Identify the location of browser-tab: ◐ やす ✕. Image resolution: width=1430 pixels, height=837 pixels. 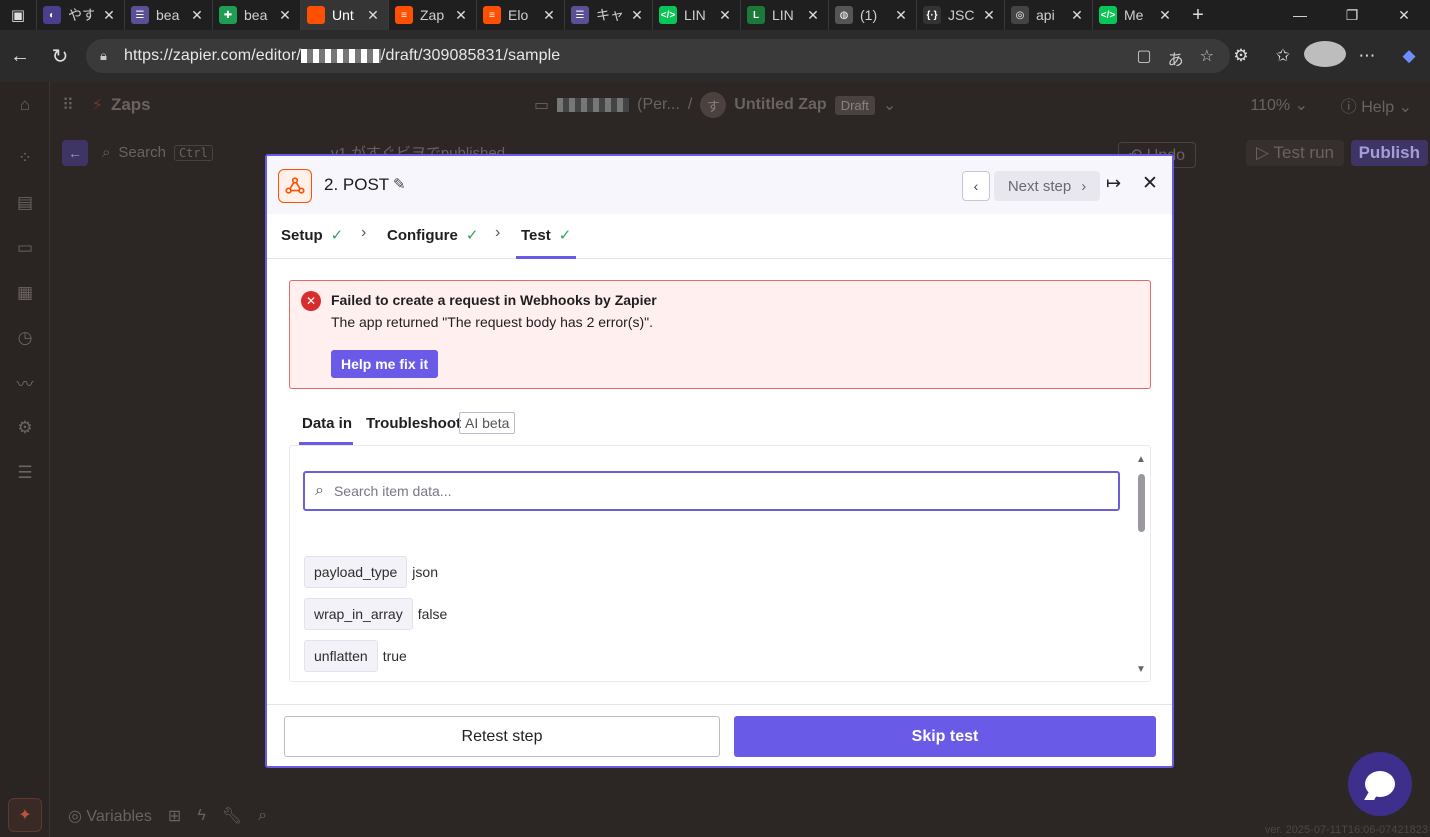
(80, 15).